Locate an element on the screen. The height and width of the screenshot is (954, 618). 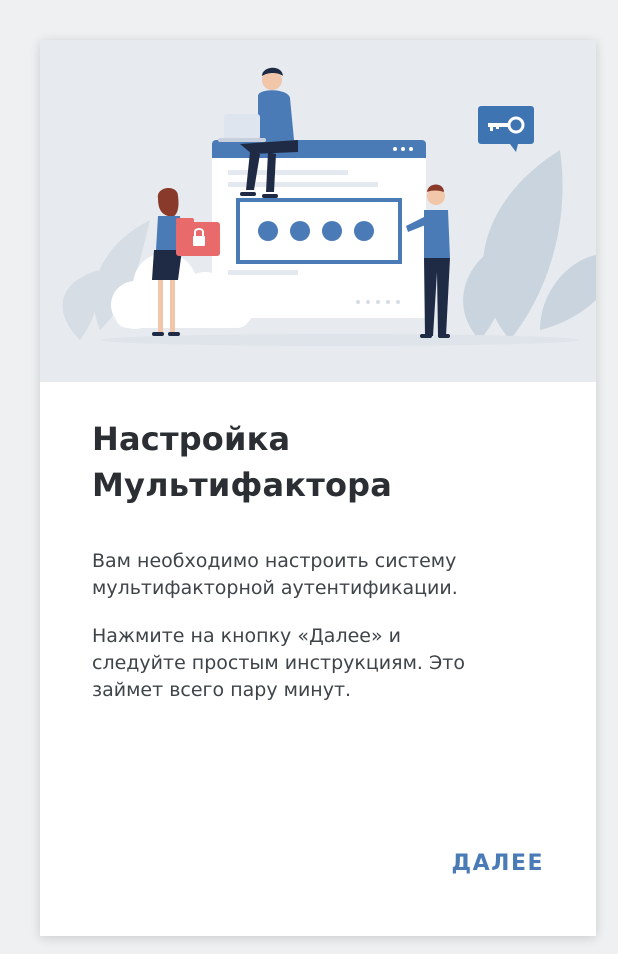
key-icon is located at coordinates (506, 129).